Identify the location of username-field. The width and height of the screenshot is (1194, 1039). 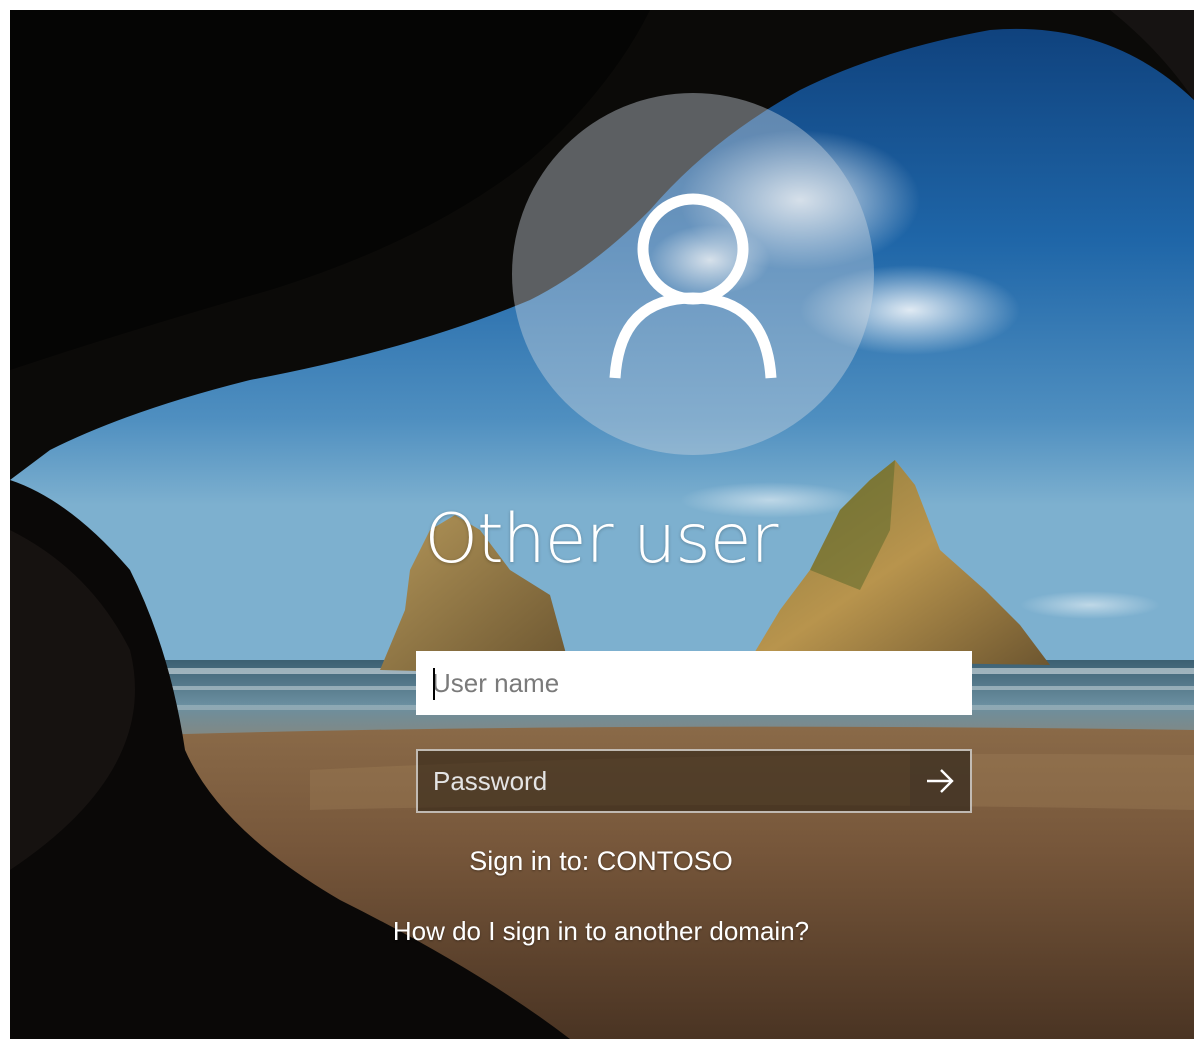
(694, 683).